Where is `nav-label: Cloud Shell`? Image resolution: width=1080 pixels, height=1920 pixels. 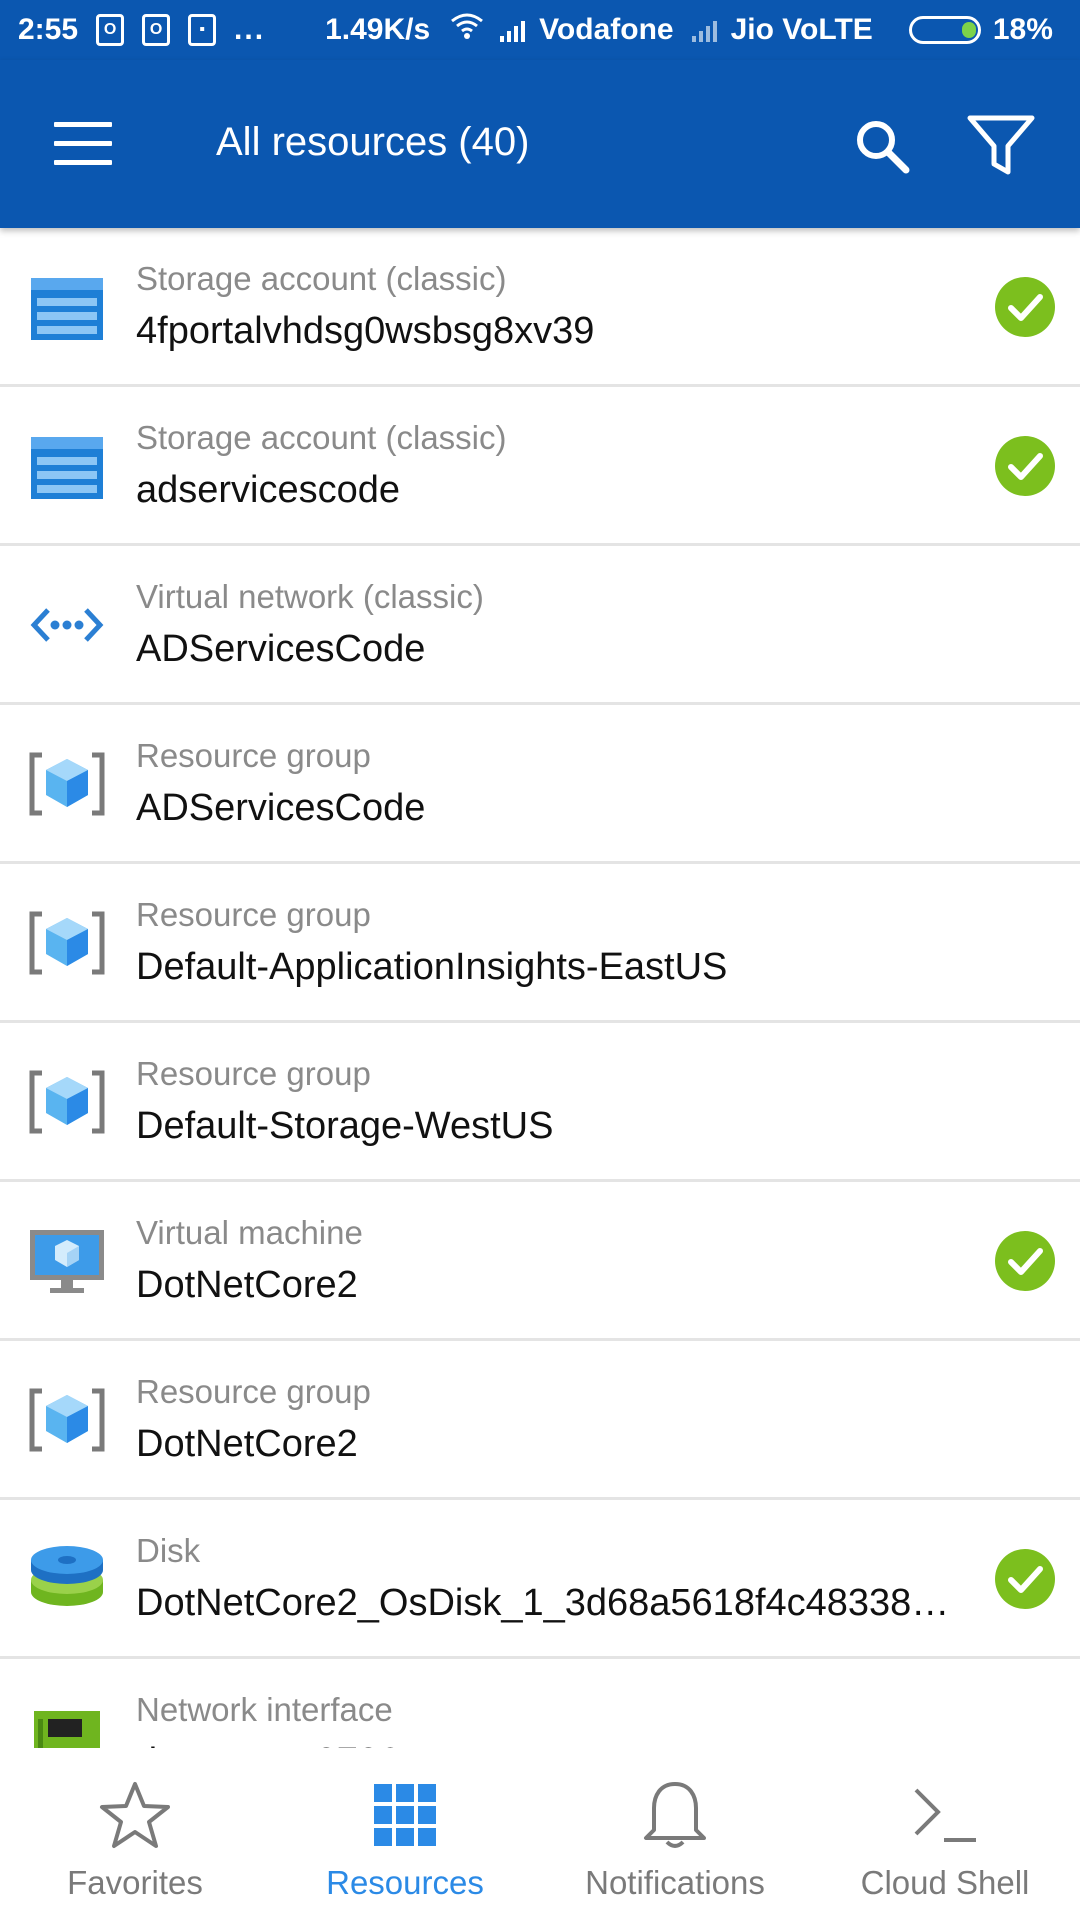
nav-label: Cloud Shell is located at coordinates (945, 1882).